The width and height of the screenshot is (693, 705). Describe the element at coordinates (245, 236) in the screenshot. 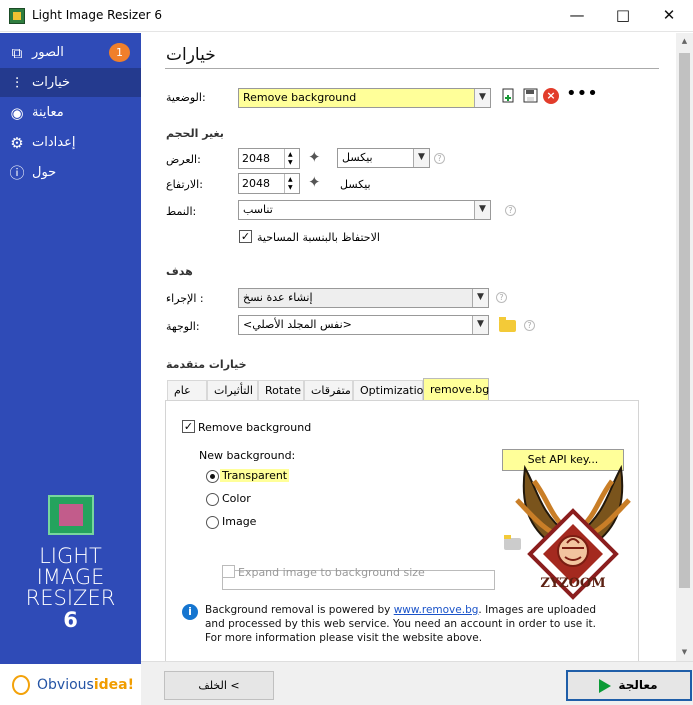

I see `keep-ratio-checkbox: ✓` at that location.